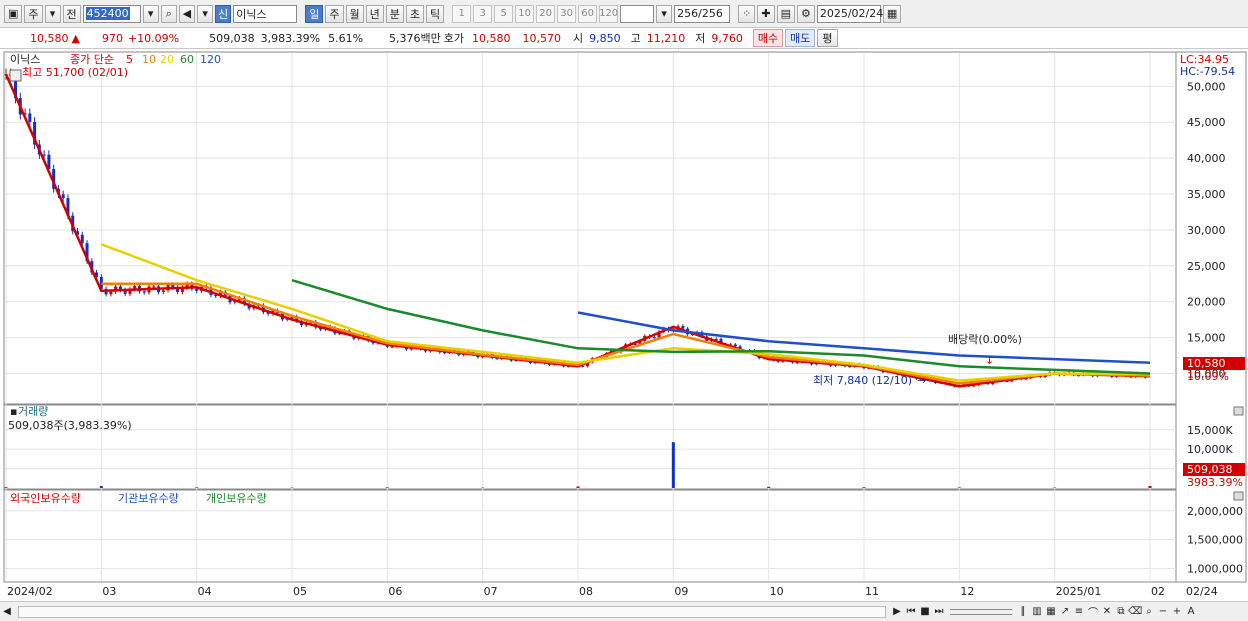 This screenshot has width=1248, height=621. I want to click on speaker-icon: ◀, so click(187, 13).